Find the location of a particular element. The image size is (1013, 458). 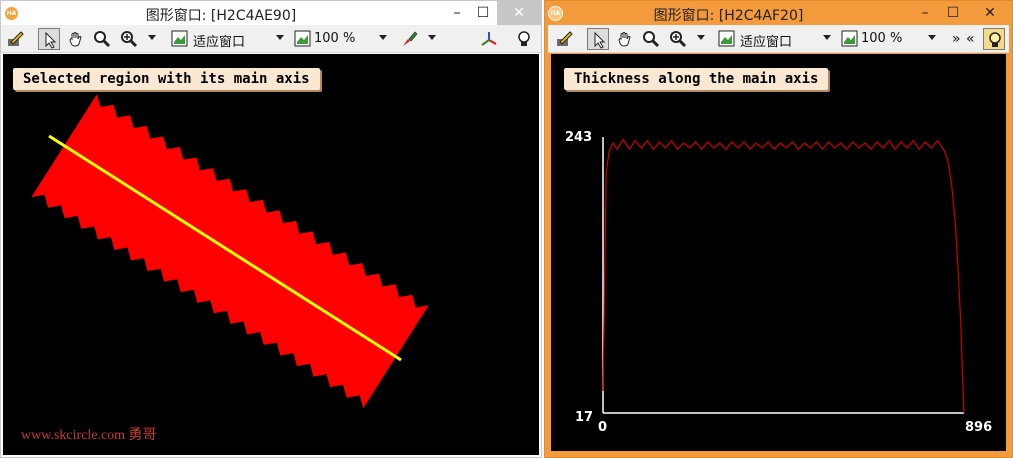

toolbar: 适应窗口 100 % » « is located at coordinates (778, 39).